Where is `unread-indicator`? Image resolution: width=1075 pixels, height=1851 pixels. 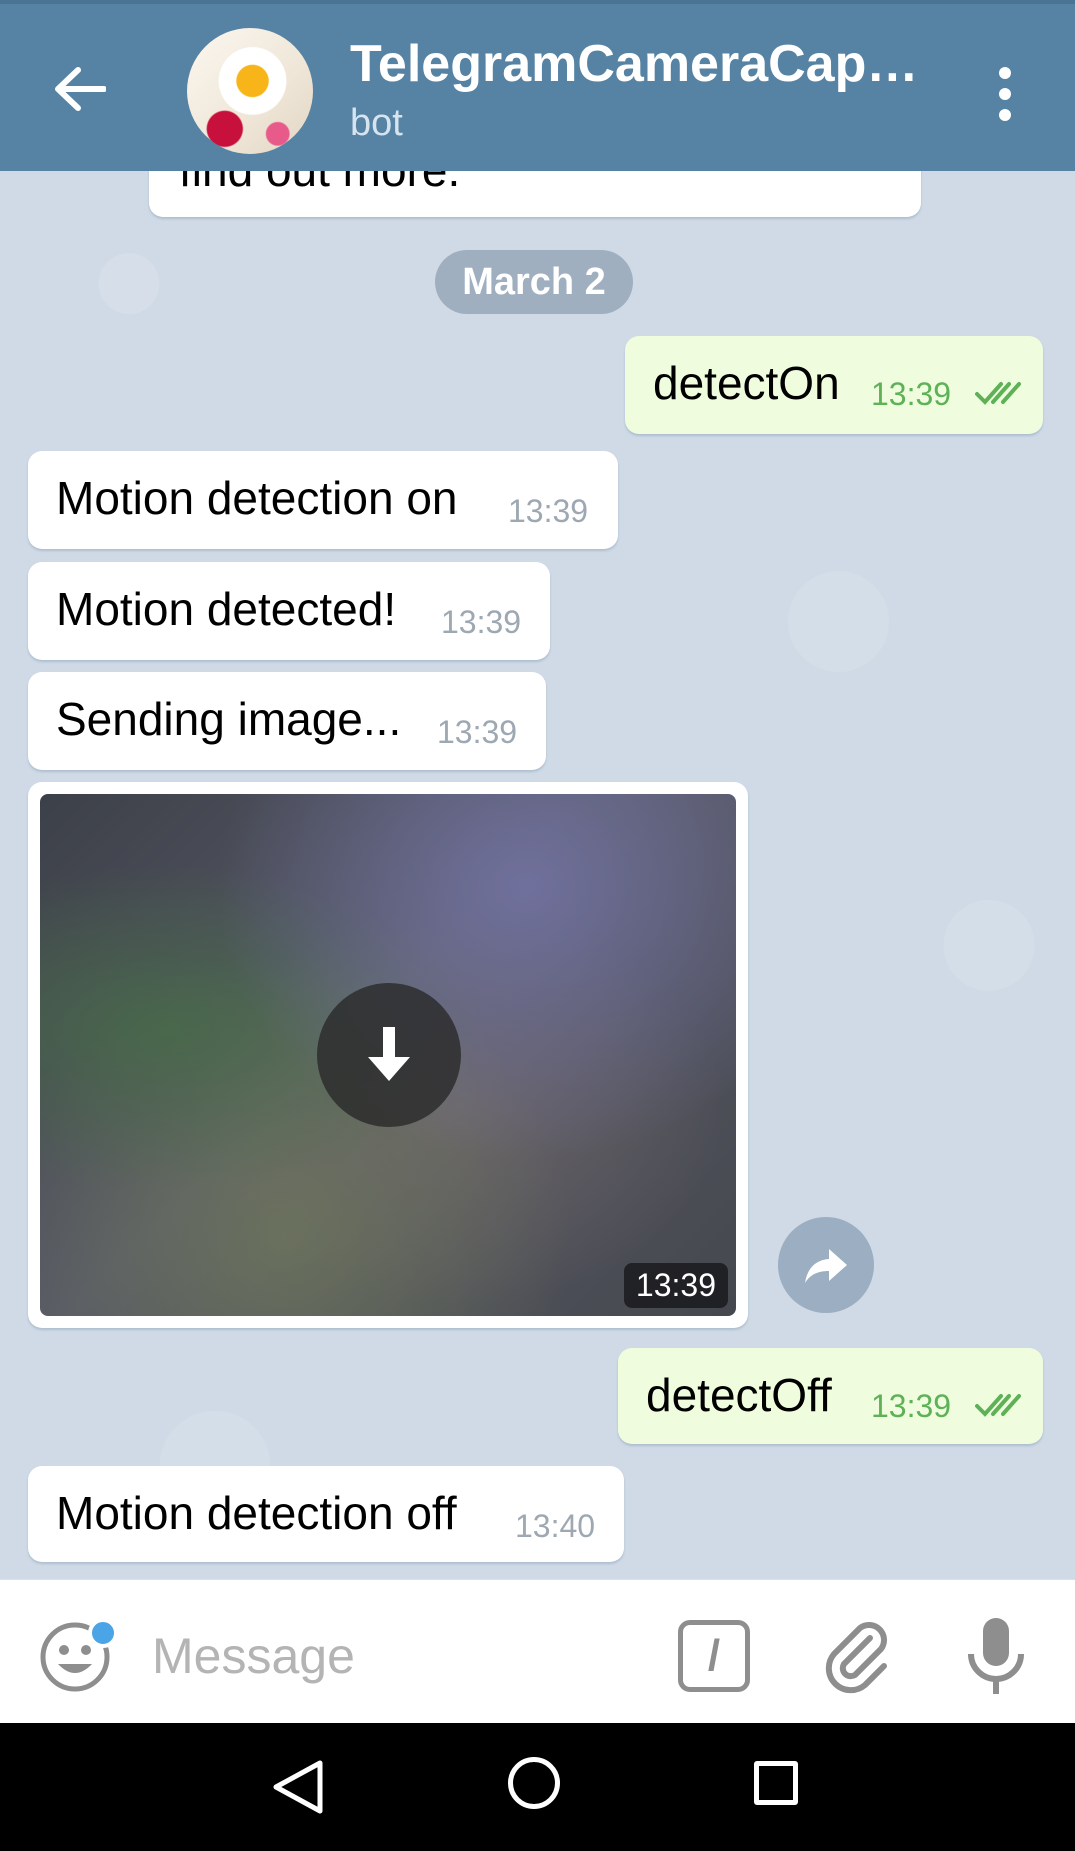 unread-indicator is located at coordinates (103, 1633).